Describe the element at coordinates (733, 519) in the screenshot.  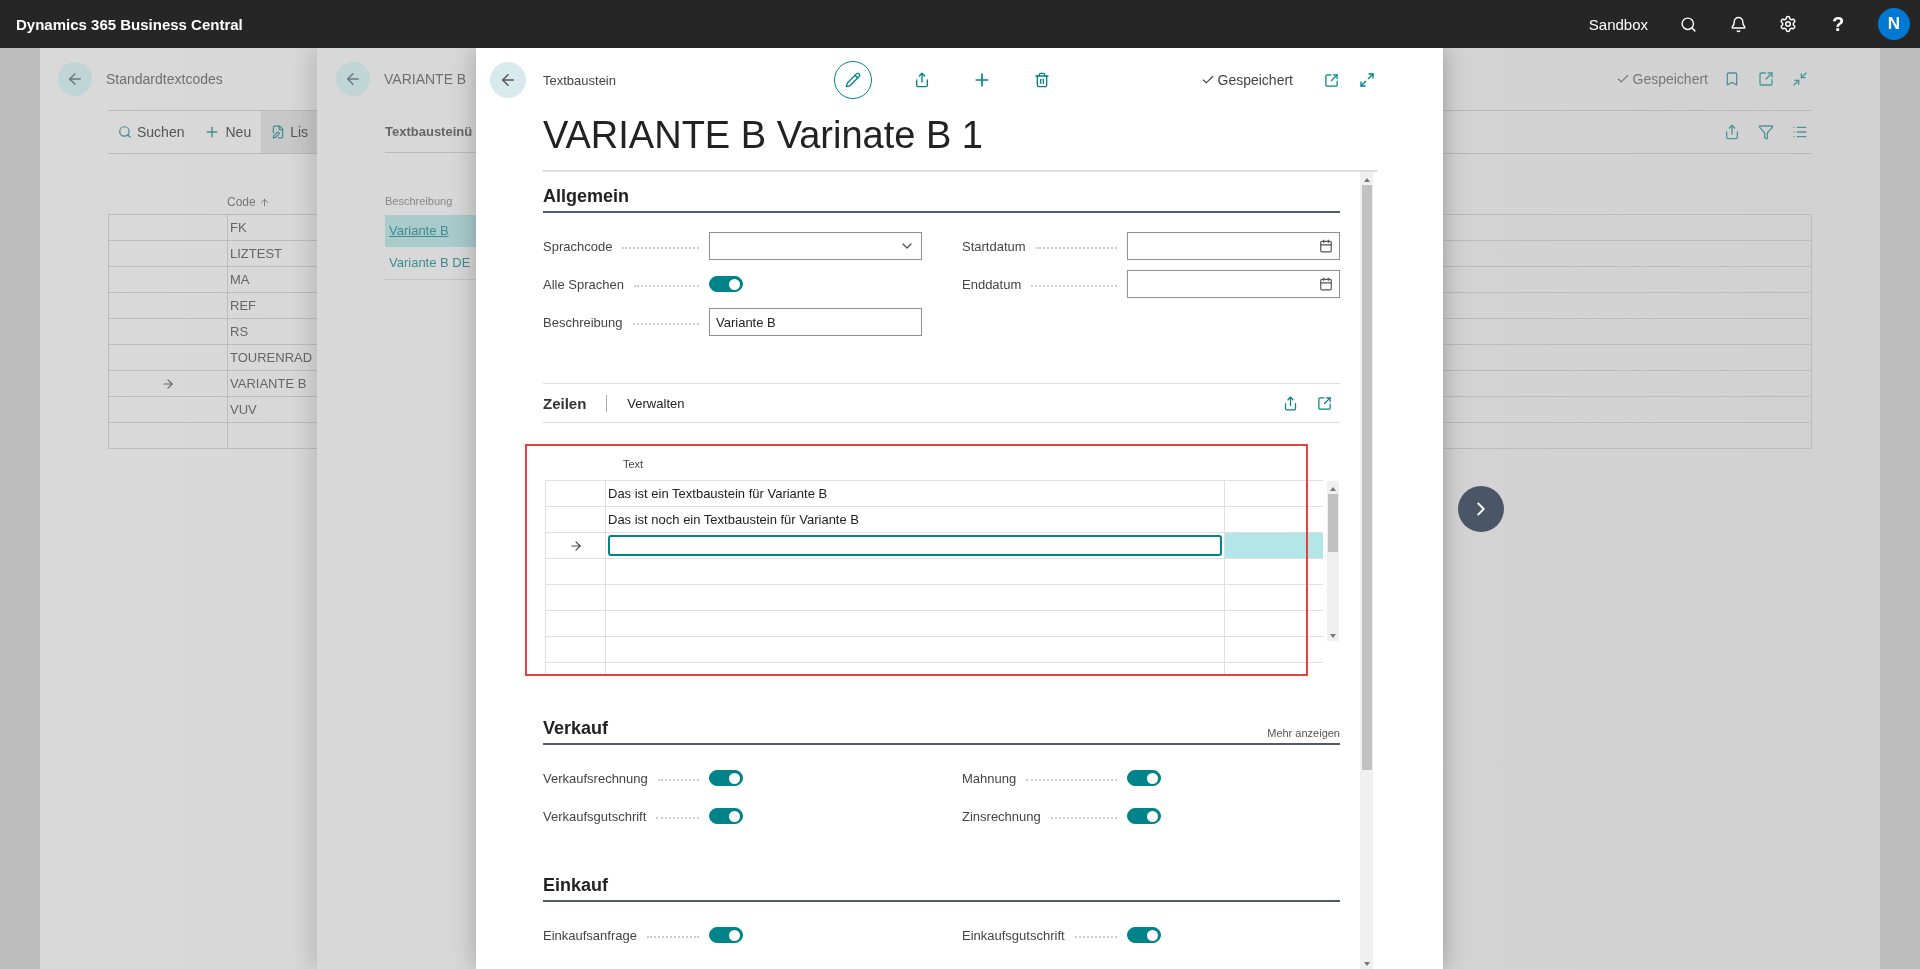
I see `table-cell: Das ist noch ein Textbaustein für Variante B` at that location.